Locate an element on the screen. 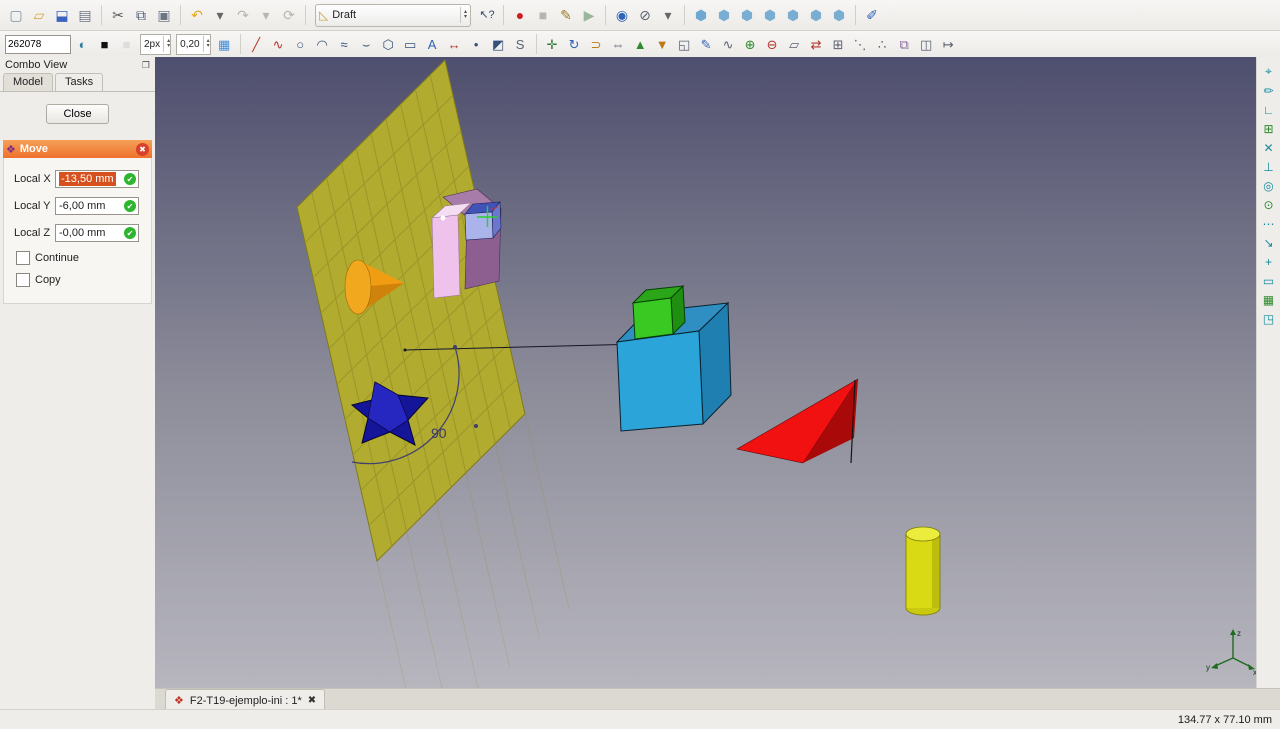 The height and width of the screenshot is (729, 1280). draft-circle-tool: ○ is located at coordinates (300, 44).